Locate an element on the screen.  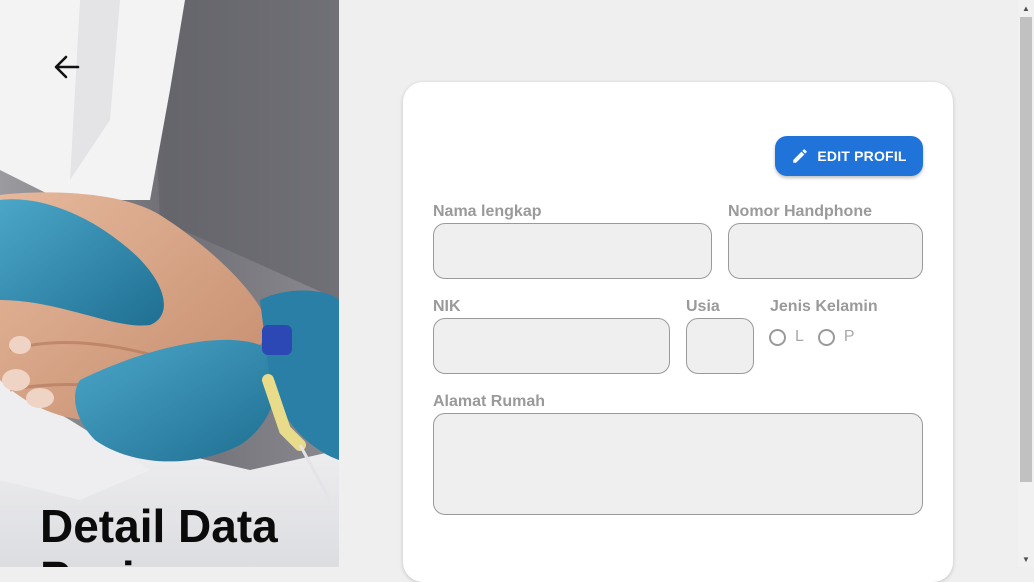
radio-button-p is located at coordinates (826, 337).